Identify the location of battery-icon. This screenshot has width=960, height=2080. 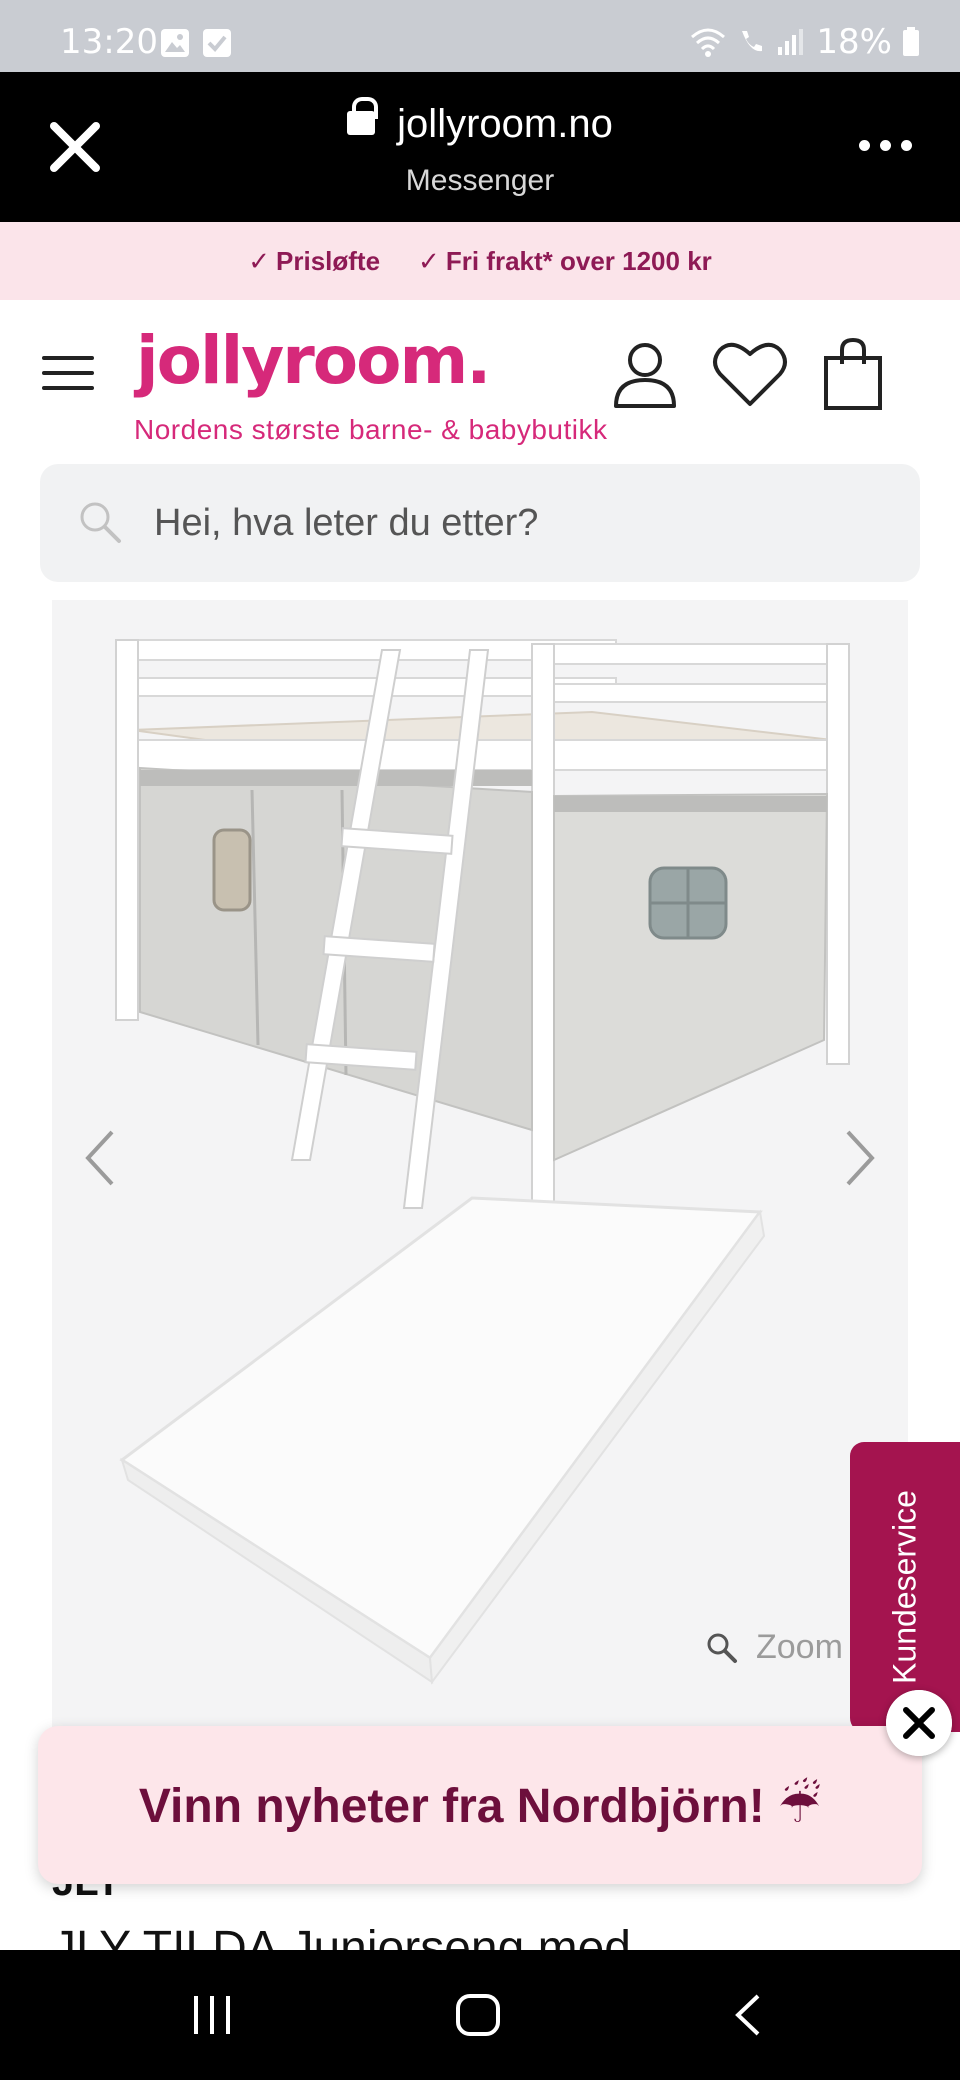
(911, 41).